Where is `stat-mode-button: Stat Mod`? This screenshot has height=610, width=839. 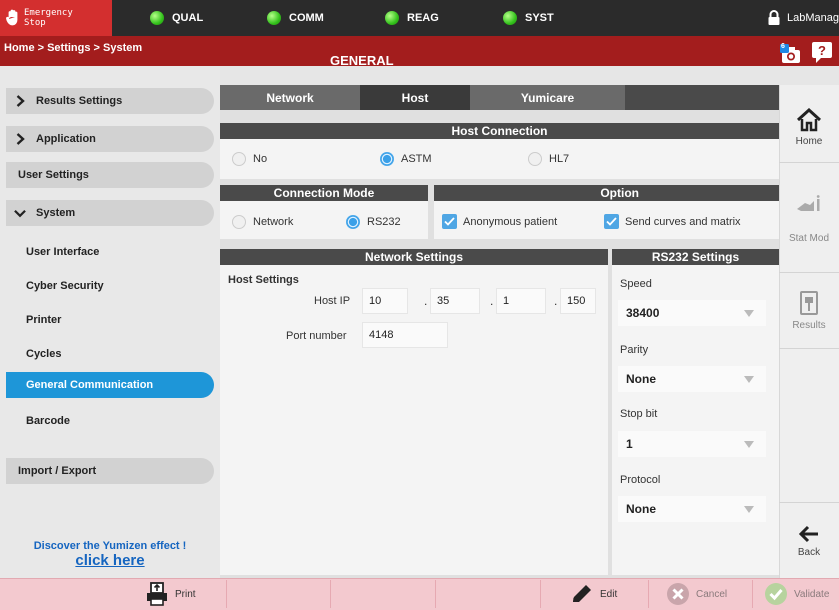
stat-mode-button: Stat Mod is located at coordinates (809, 219).